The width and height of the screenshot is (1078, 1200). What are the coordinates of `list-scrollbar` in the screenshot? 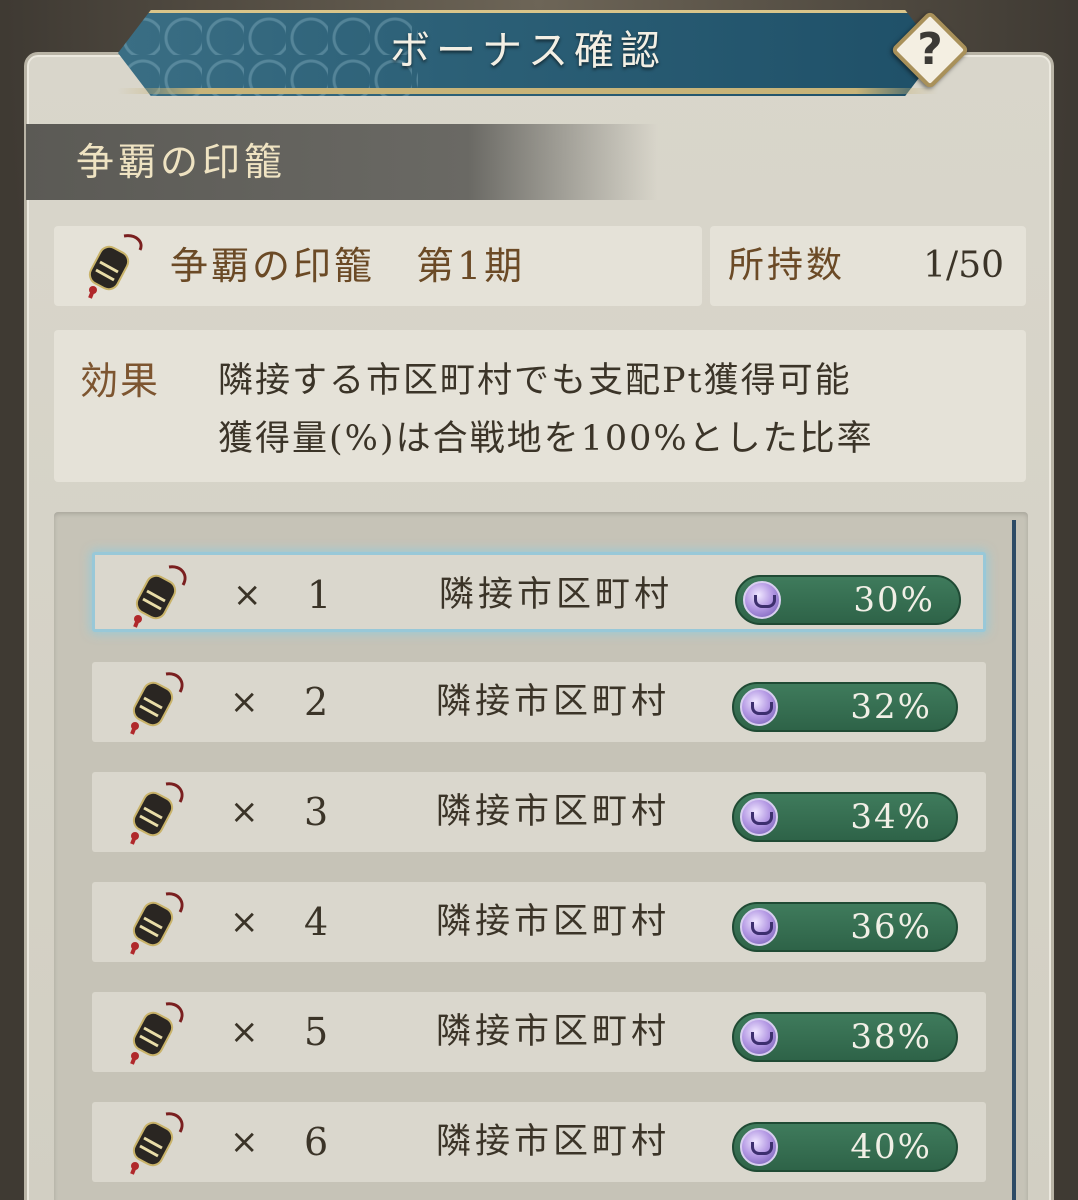 It's located at (1014, 860).